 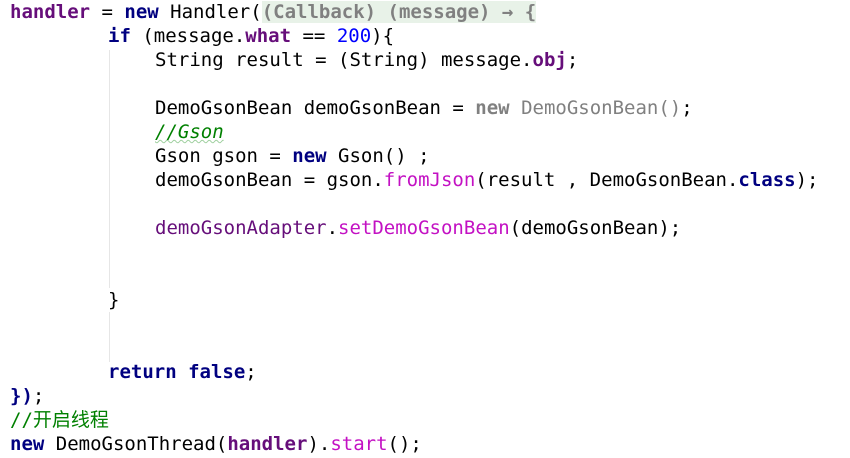 I want to click on code-line: //开启线程, so click(x=59, y=420).